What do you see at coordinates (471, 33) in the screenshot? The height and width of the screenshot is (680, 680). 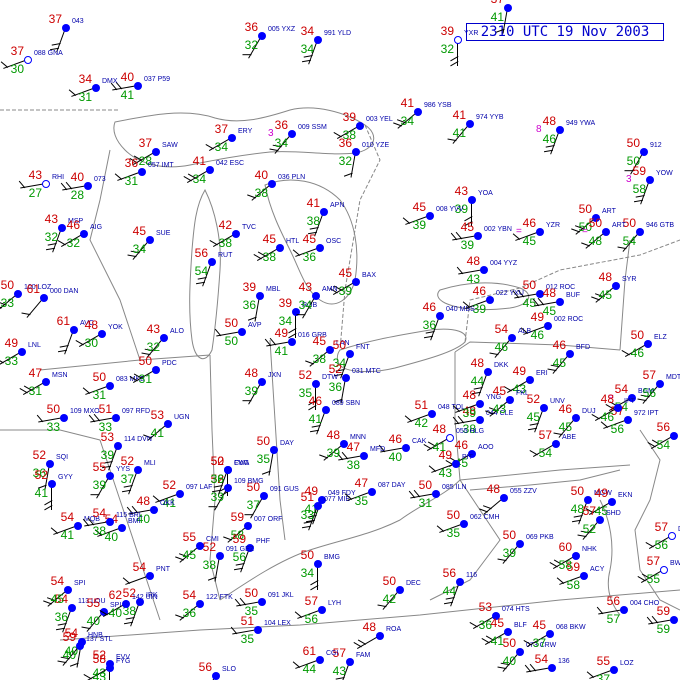 I see `pressure-and-station-id: YXR` at bounding box center [471, 33].